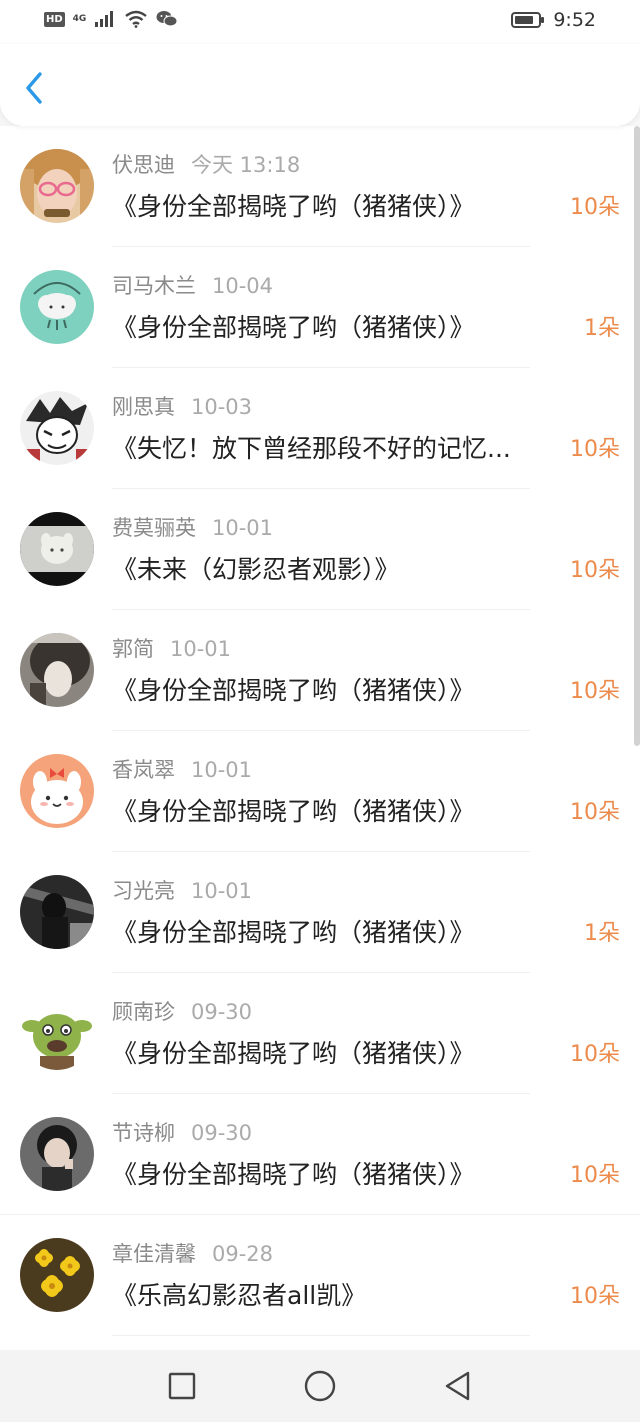 Image resolution: width=640 pixels, height=1422 pixels. What do you see at coordinates (182, 770) in the screenshot?
I see `name-line: 香岚翠 10-01` at bounding box center [182, 770].